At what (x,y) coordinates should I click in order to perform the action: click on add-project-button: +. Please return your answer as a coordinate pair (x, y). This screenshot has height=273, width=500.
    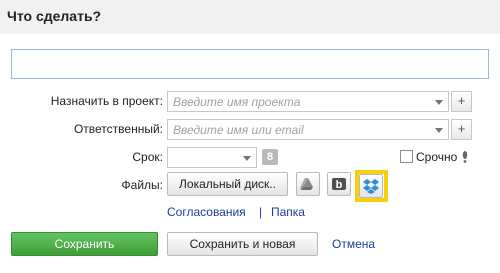
    Looking at the image, I should click on (461, 101).